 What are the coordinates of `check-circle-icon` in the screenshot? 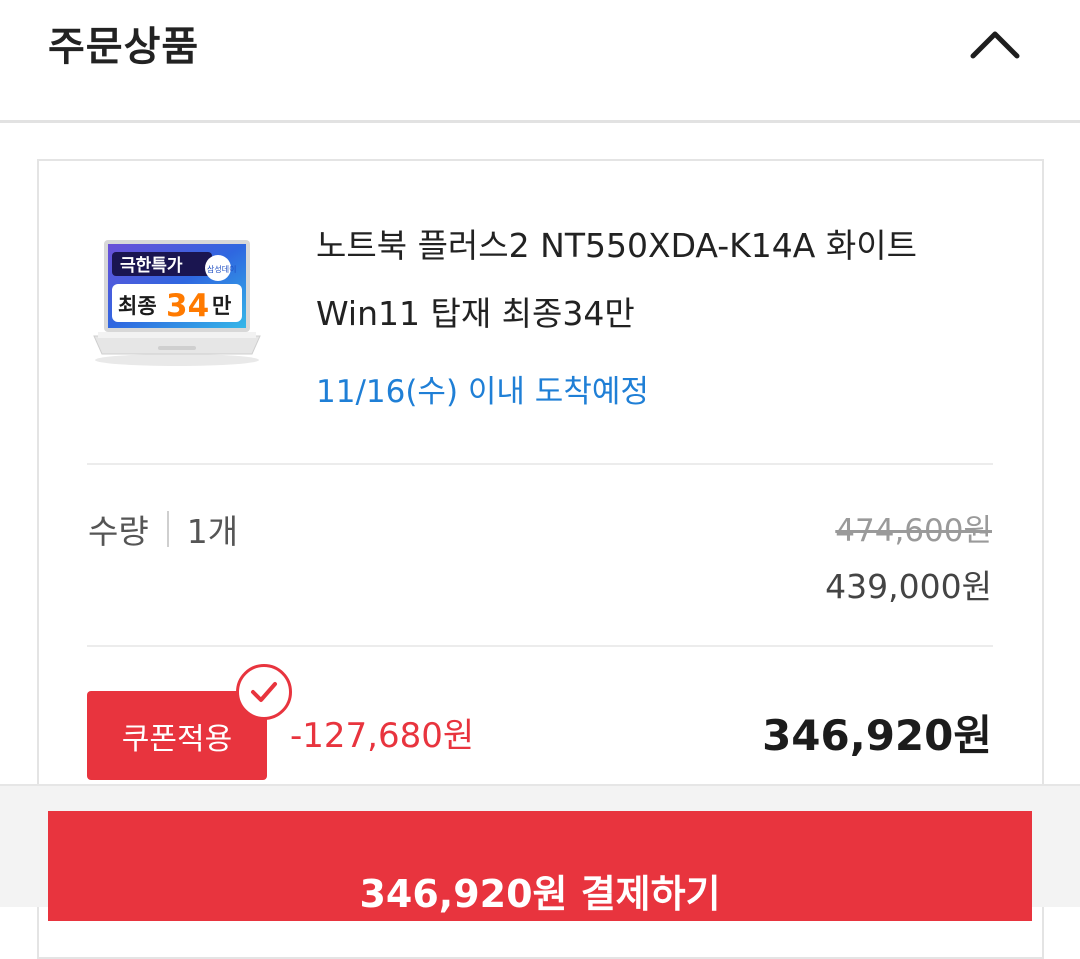 It's located at (264, 692).